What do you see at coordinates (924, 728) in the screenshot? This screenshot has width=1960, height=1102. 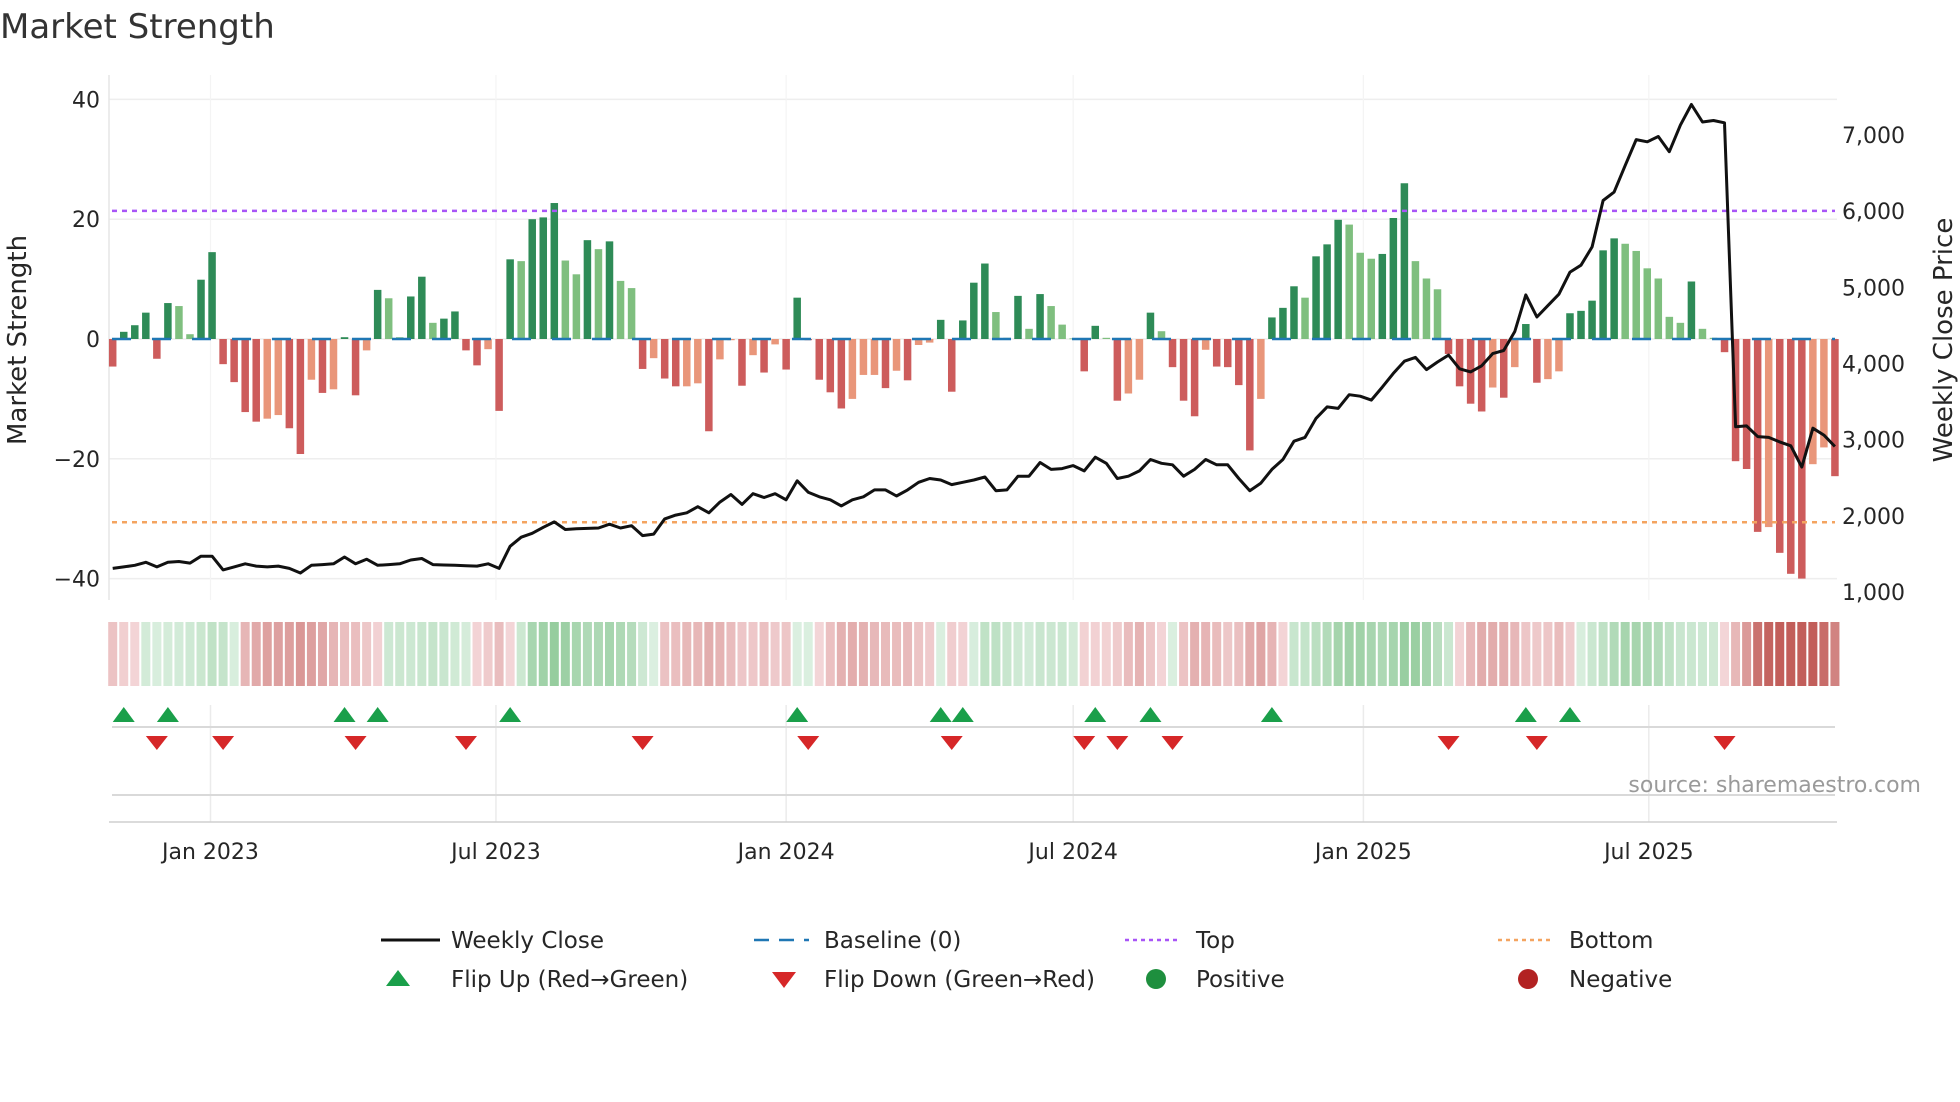 I see `flip-markers` at bounding box center [924, 728].